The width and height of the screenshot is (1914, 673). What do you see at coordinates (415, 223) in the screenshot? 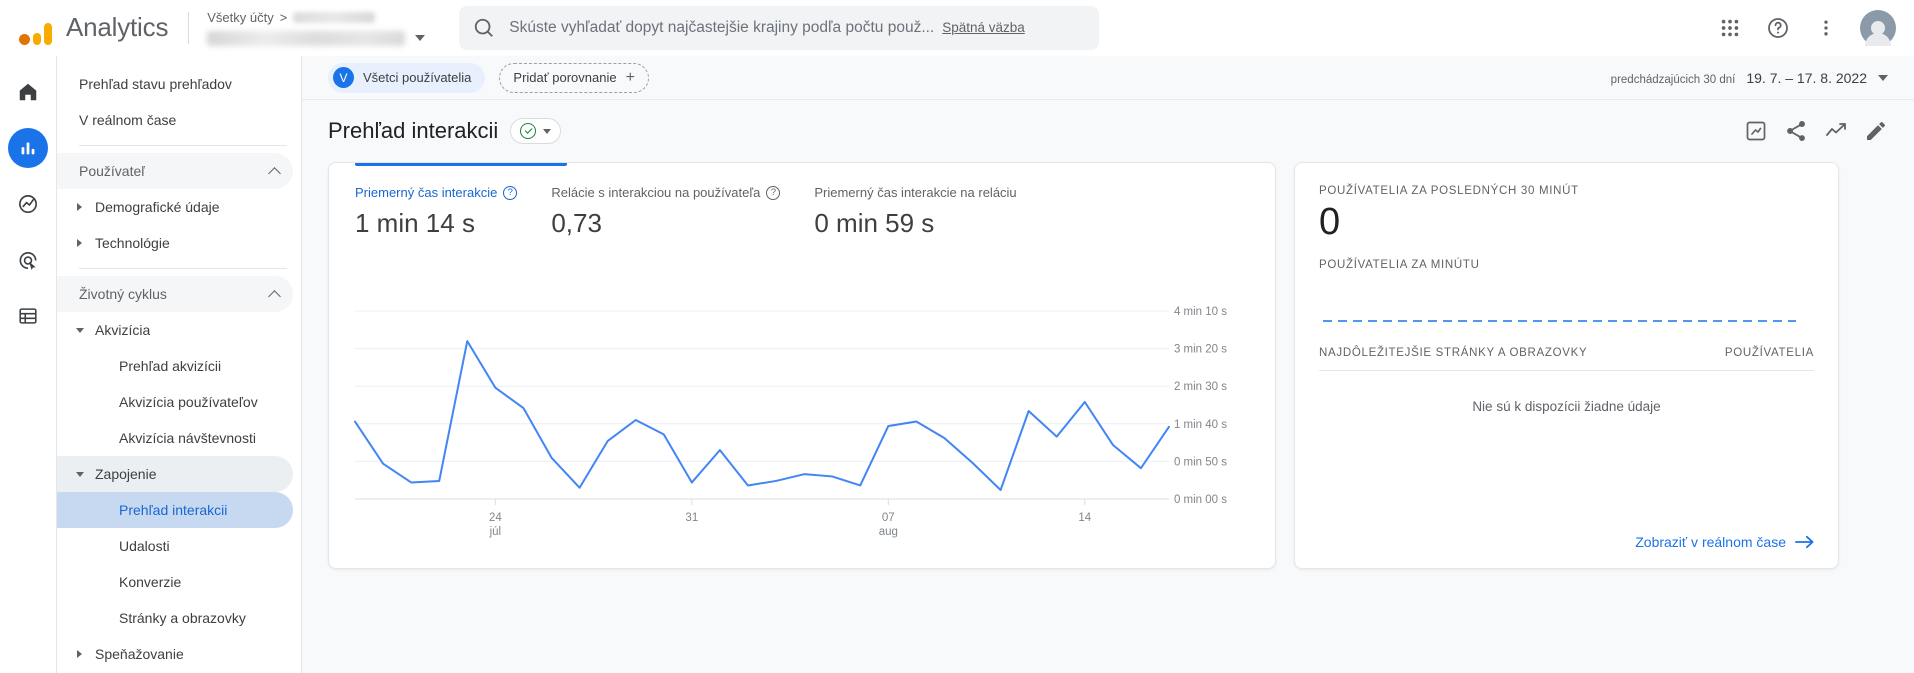
I see `metric-tab-value: 1 min 14 s` at bounding box center [415, 223].